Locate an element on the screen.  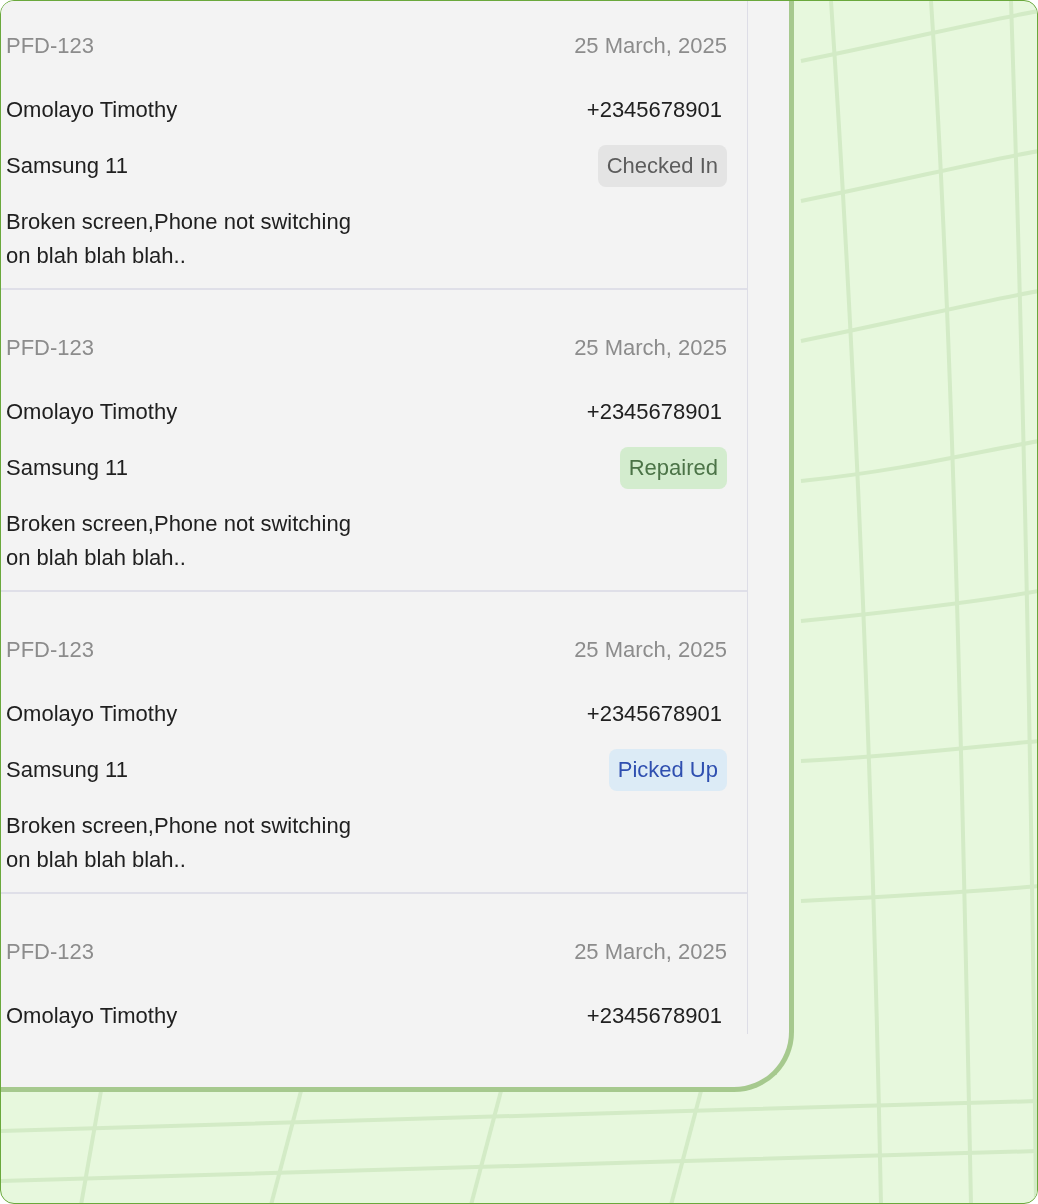
status-badge: Picked Up is located at coordinates (667, 770).